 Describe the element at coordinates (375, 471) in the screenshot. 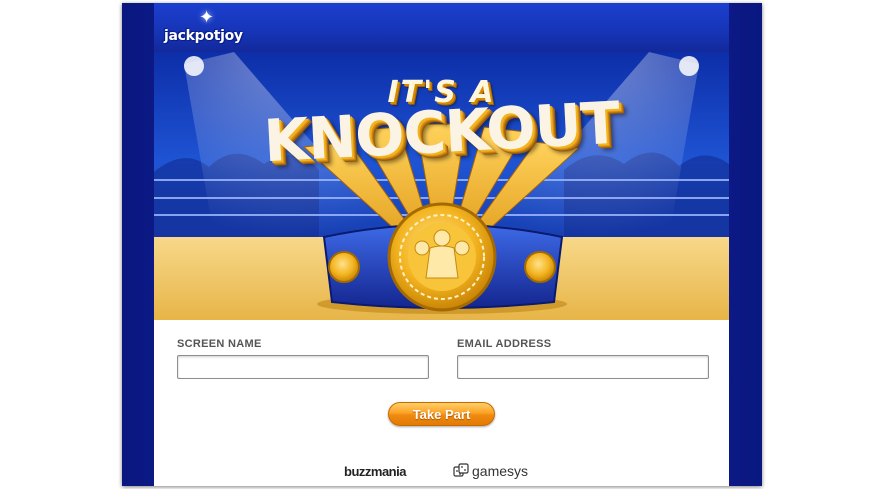

I see `buzzmania-logo: buzzmania` at that location.